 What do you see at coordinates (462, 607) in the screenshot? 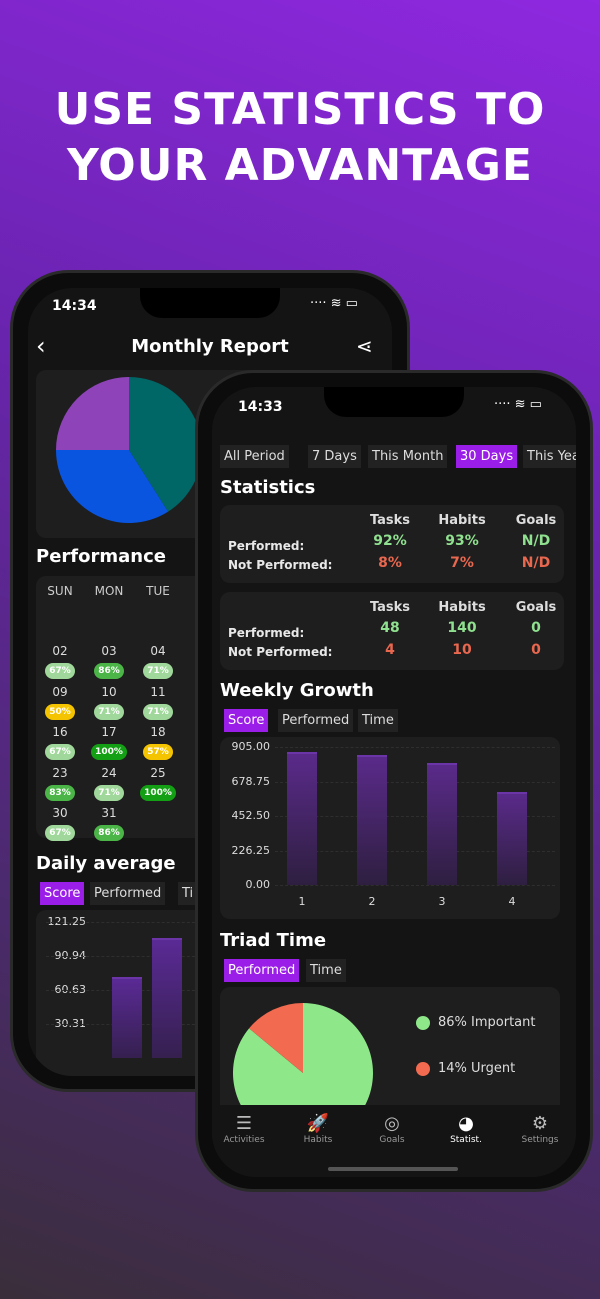
I see `column-header: Habits` at bounding box center [462, 607].